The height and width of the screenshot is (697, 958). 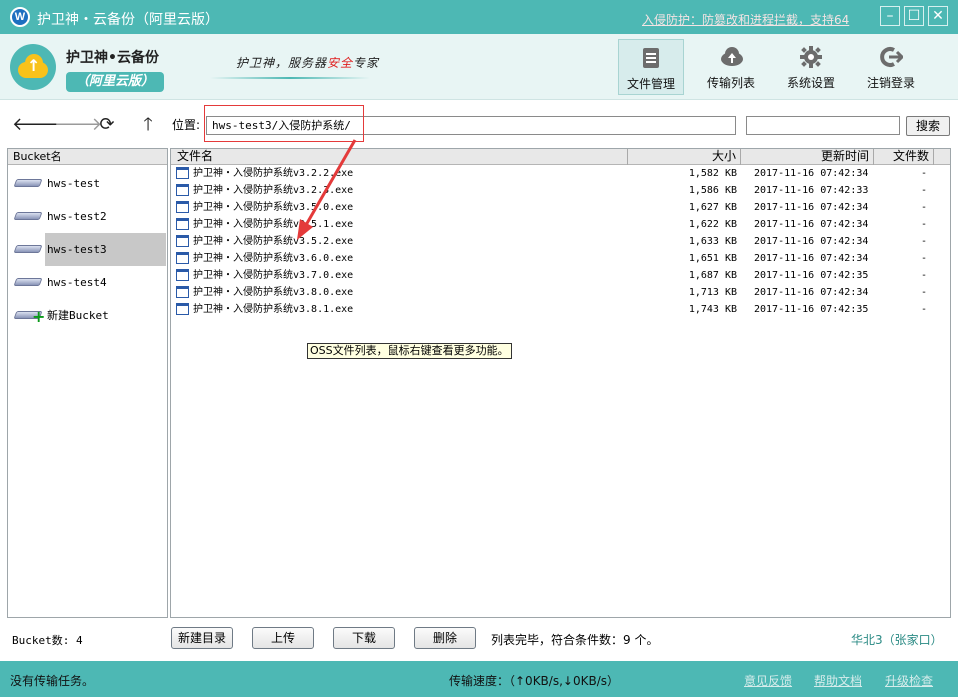 What do you see at coordinates (651, 67) in the screenshot?
I see `nav-file-management: 文件管理` at bounding box center [651, 67].